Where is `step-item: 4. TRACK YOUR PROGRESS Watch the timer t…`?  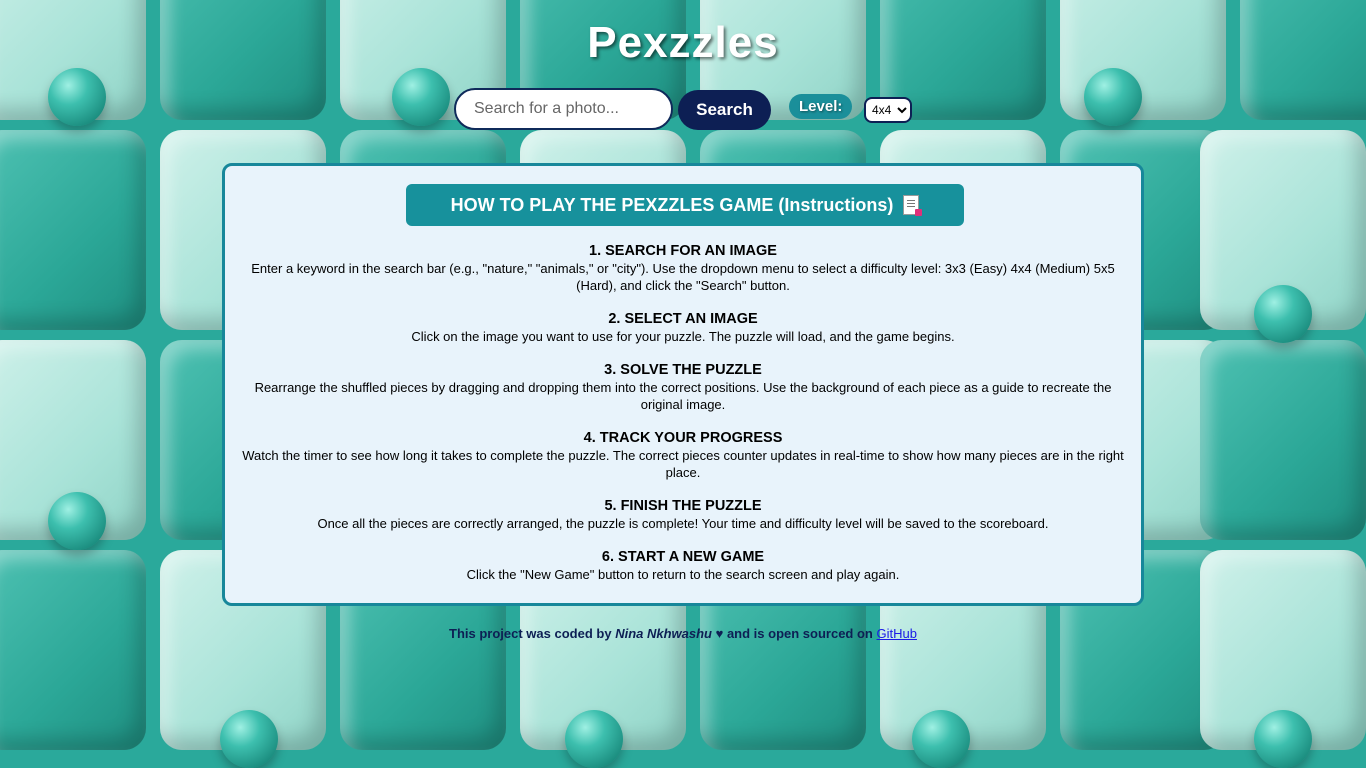 step-item: 4. TRACK YOUR PROGRESS Watch the timer t… is located at coordinates (683, 455).